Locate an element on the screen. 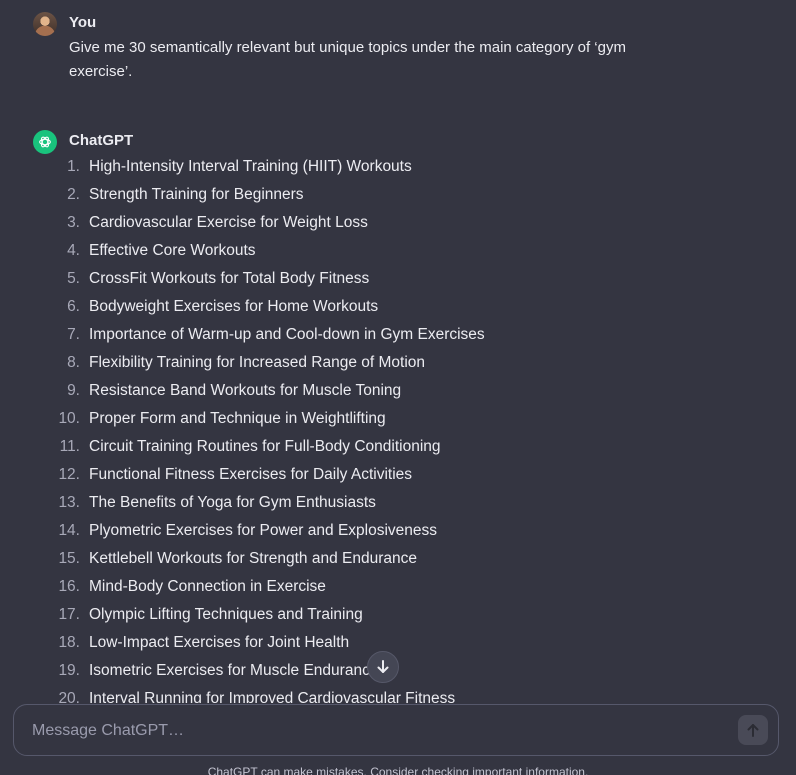 This screenshot has width=796, height=775. topic-text: Low-Impact Exercises for Joint Health is located at coordinates (219, 642).